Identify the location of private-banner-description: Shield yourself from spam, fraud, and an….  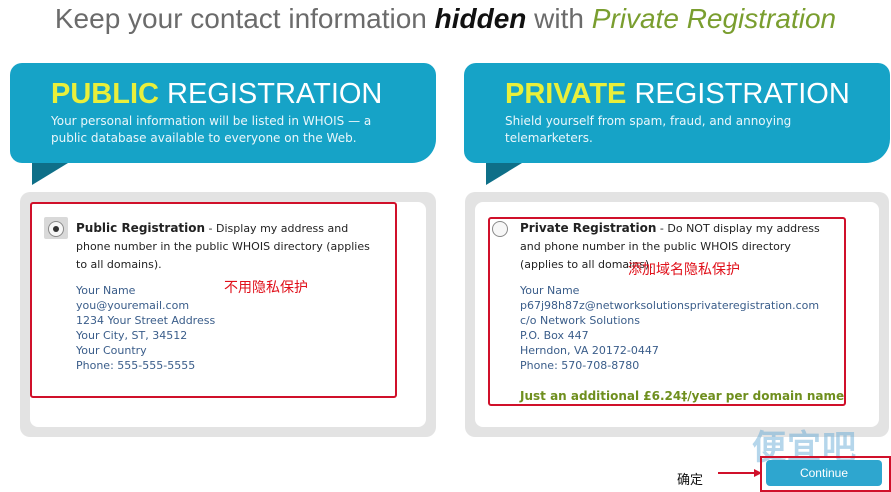
(648, 129).